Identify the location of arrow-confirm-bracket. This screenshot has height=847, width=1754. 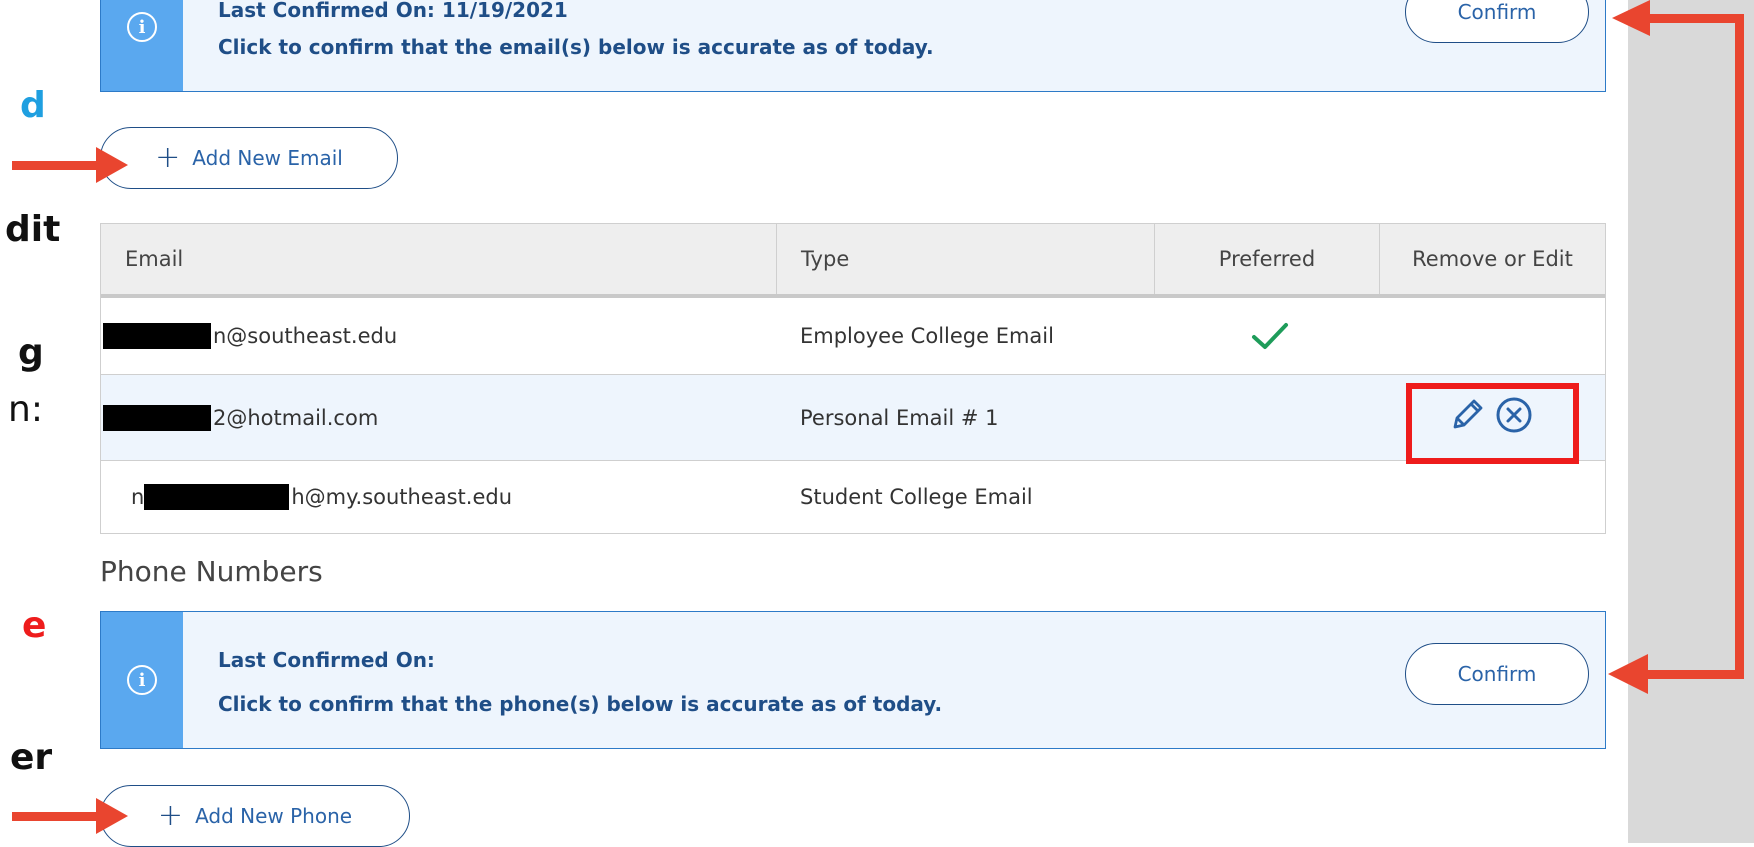
(1676, 347).